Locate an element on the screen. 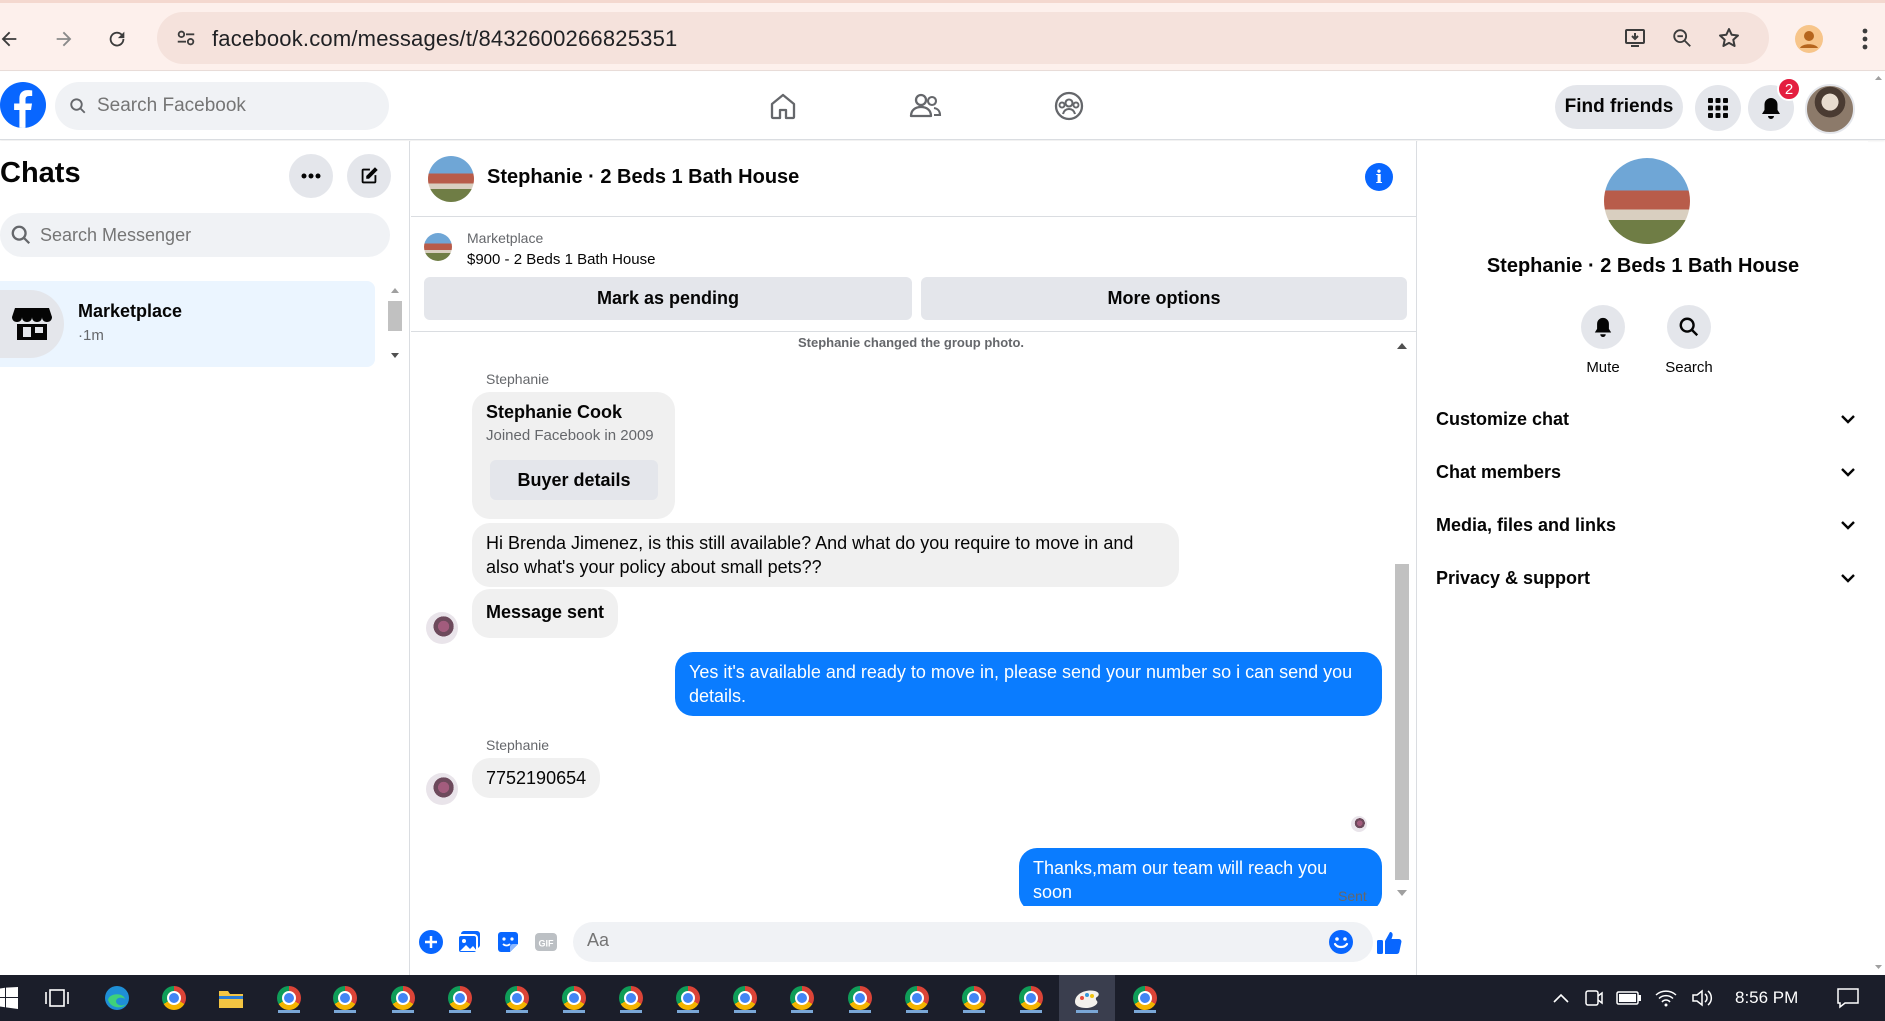  install-app-icon is located at coordinates (1635, 38).